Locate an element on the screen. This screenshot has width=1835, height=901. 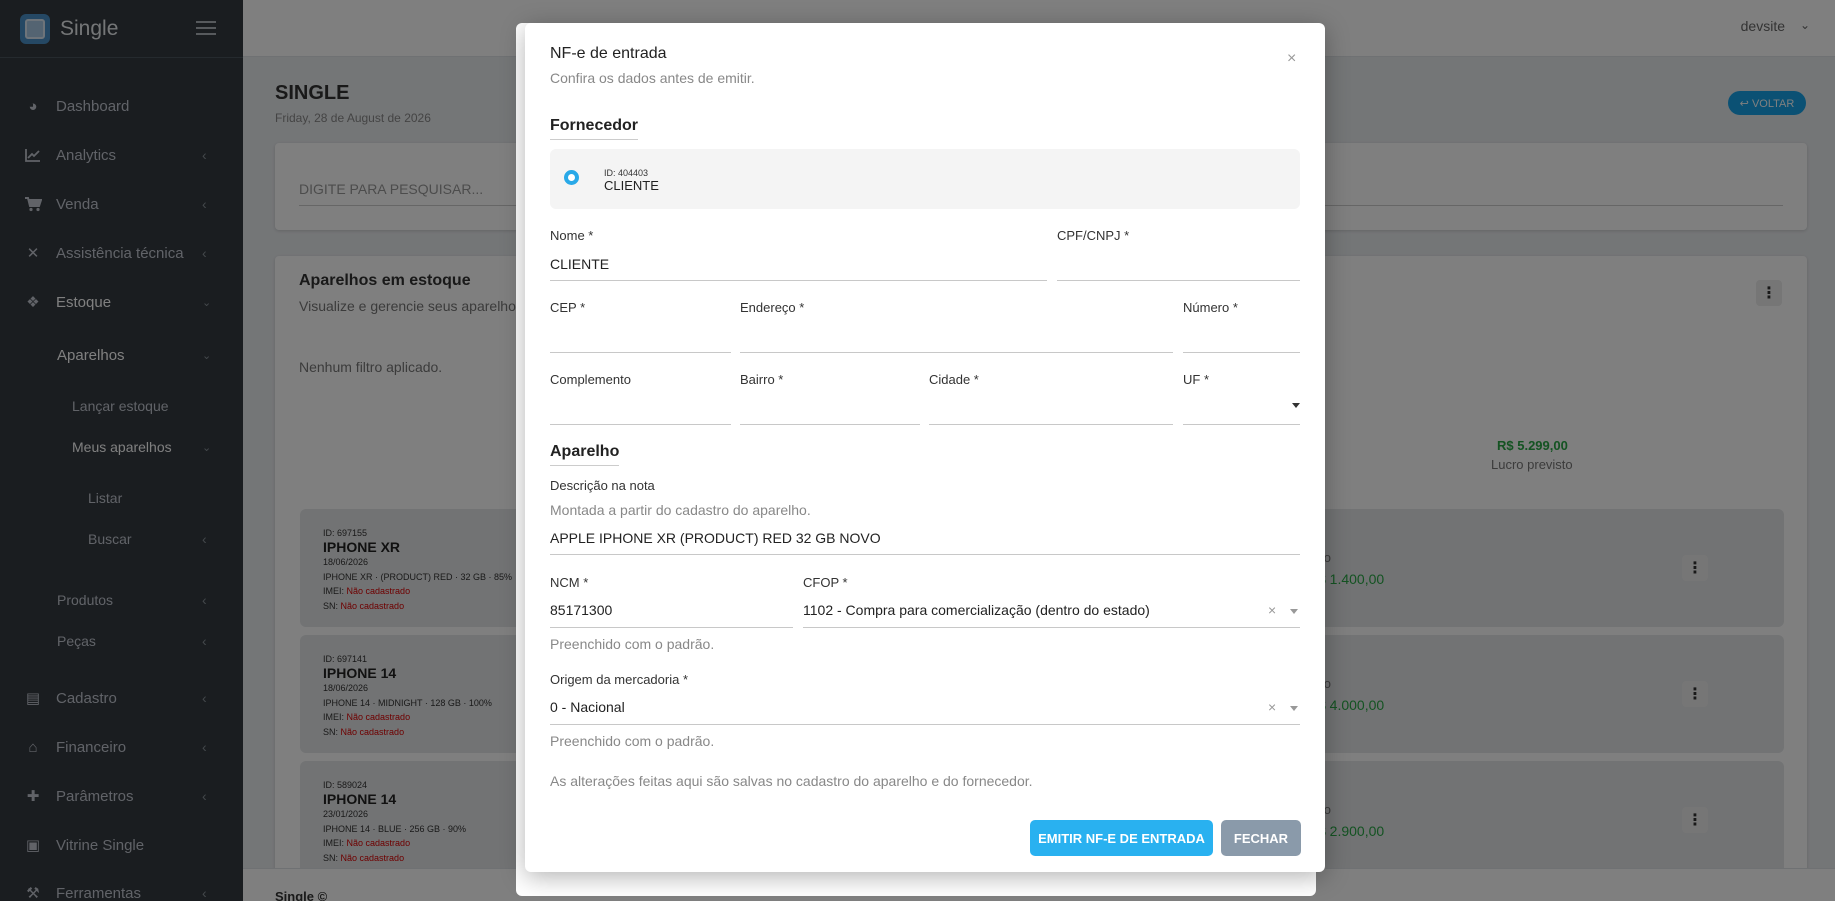
cep-label: CEP * is located at coordinates (568, 307).